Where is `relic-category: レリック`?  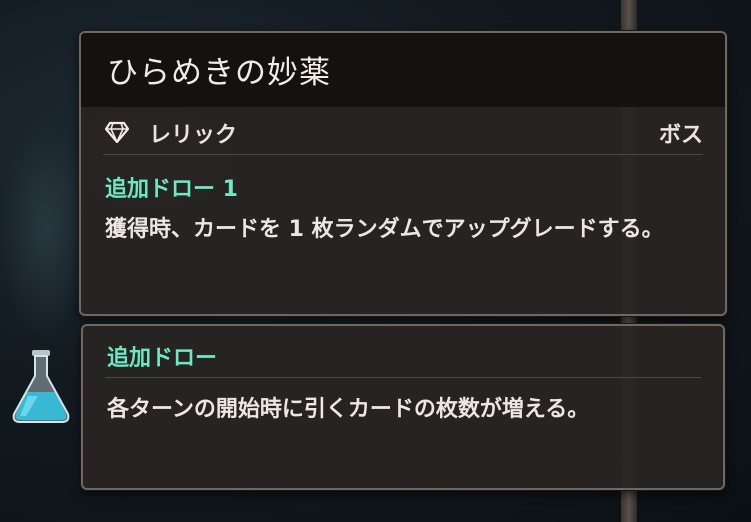
relic-category: レリック is located at coordinates (193, 135).